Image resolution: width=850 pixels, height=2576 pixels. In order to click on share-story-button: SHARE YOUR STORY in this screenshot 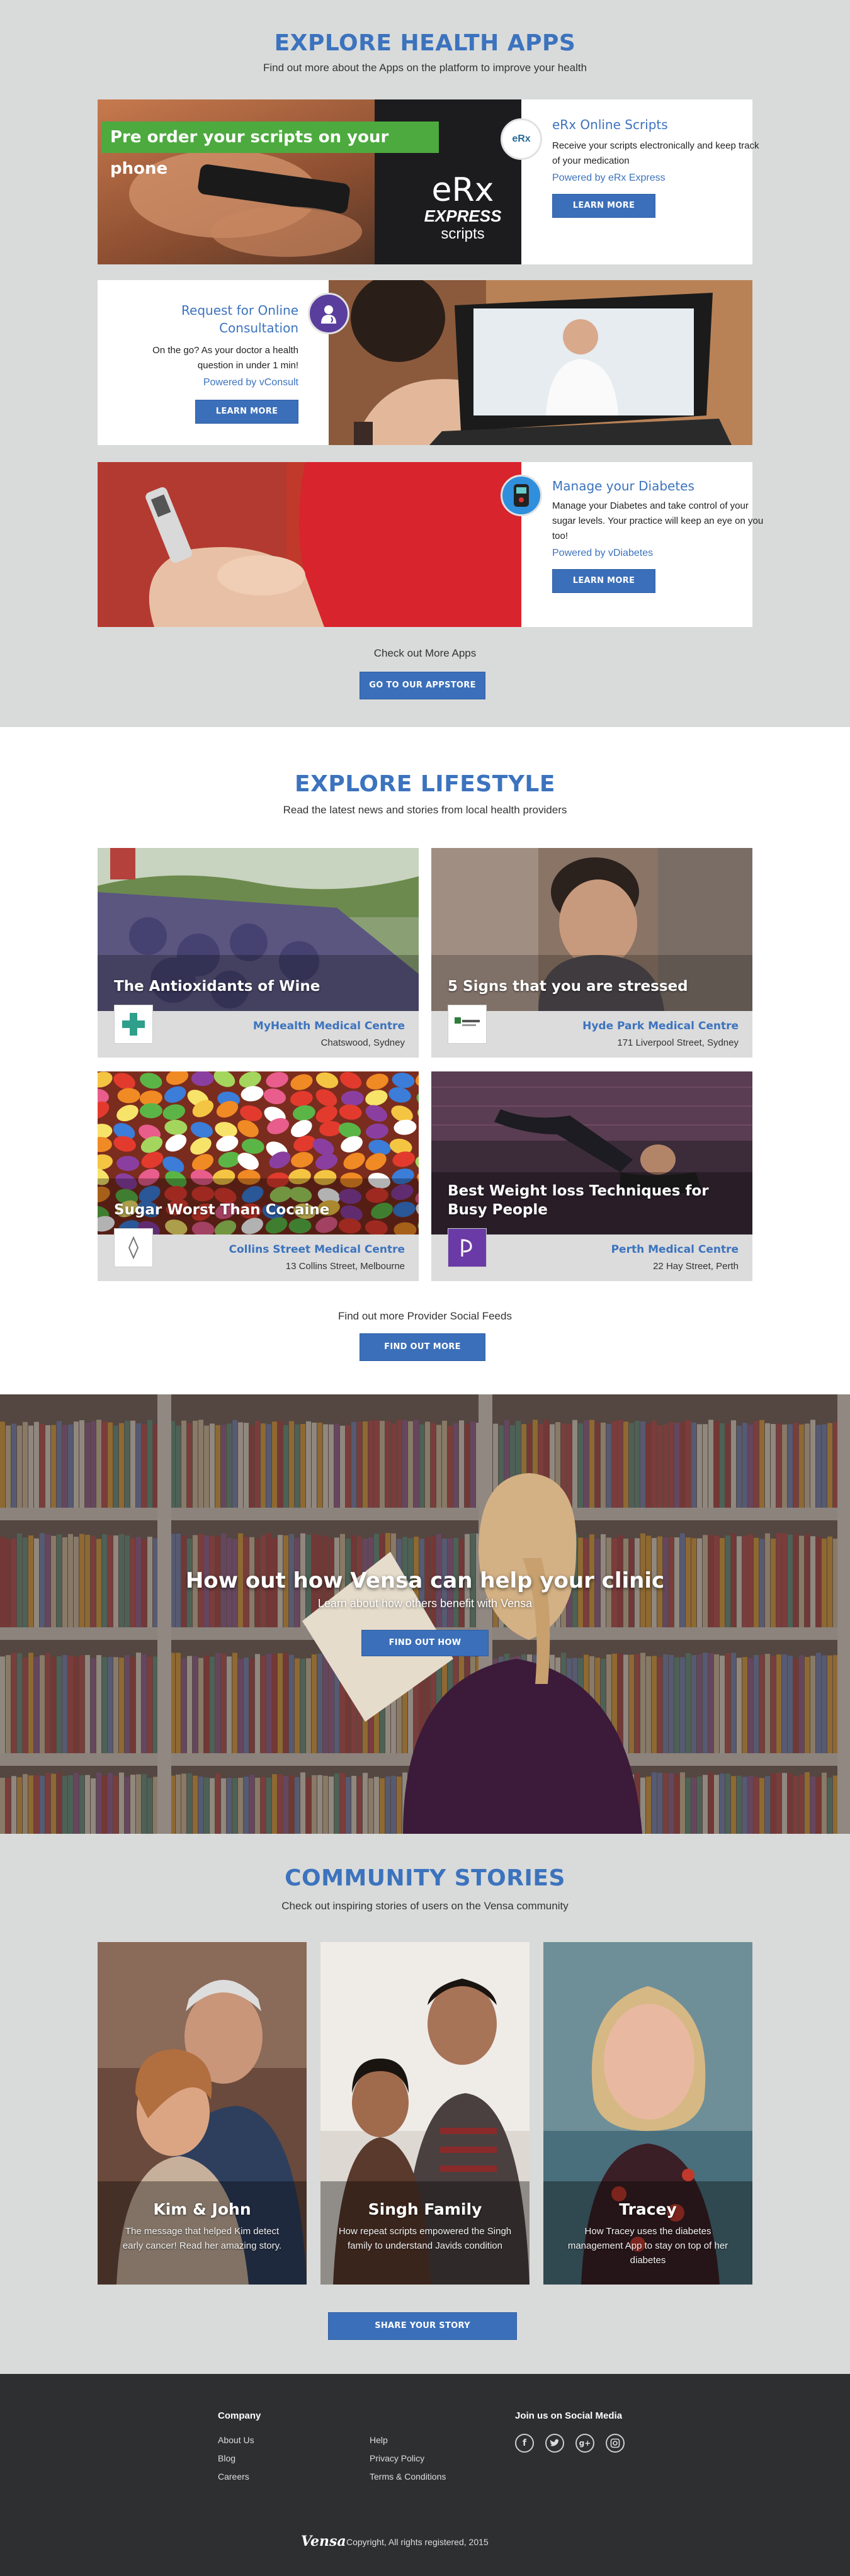, I will do `click(422, 2326)`.